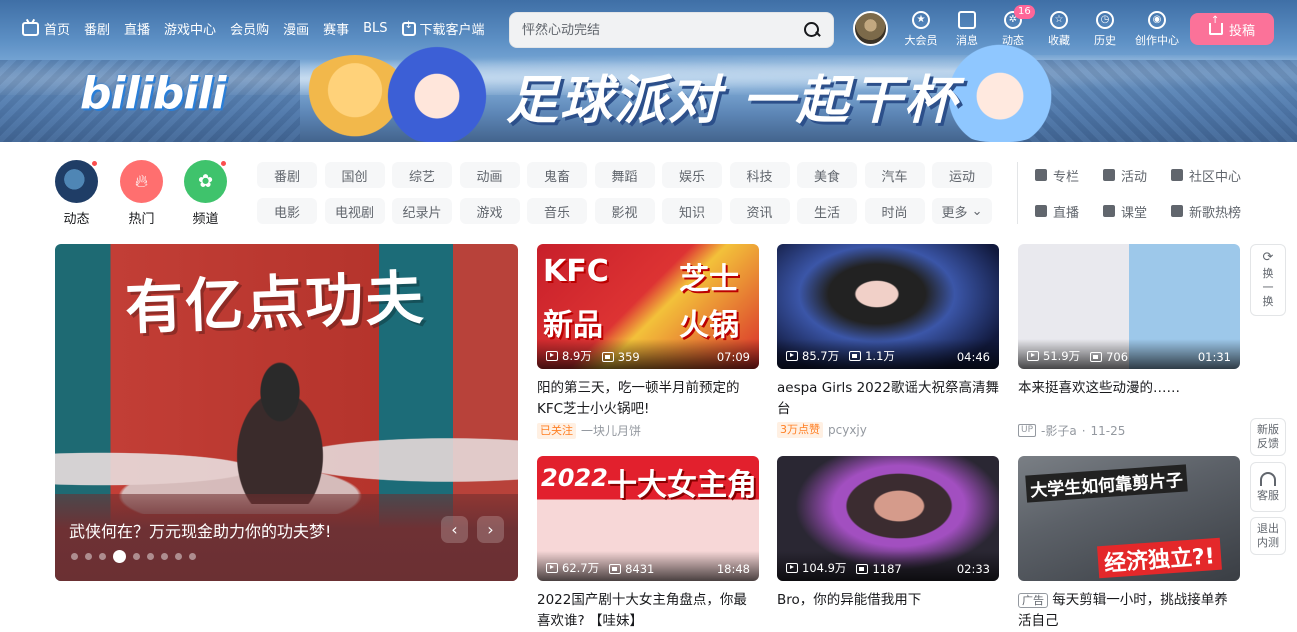 This screenshot has height=632, width=1297. What do you see at coordinates (888, 518) in the screenshot?
I see `video-thumbnail: 104.9万 1187 02:33` at bounding box center [888, 518].